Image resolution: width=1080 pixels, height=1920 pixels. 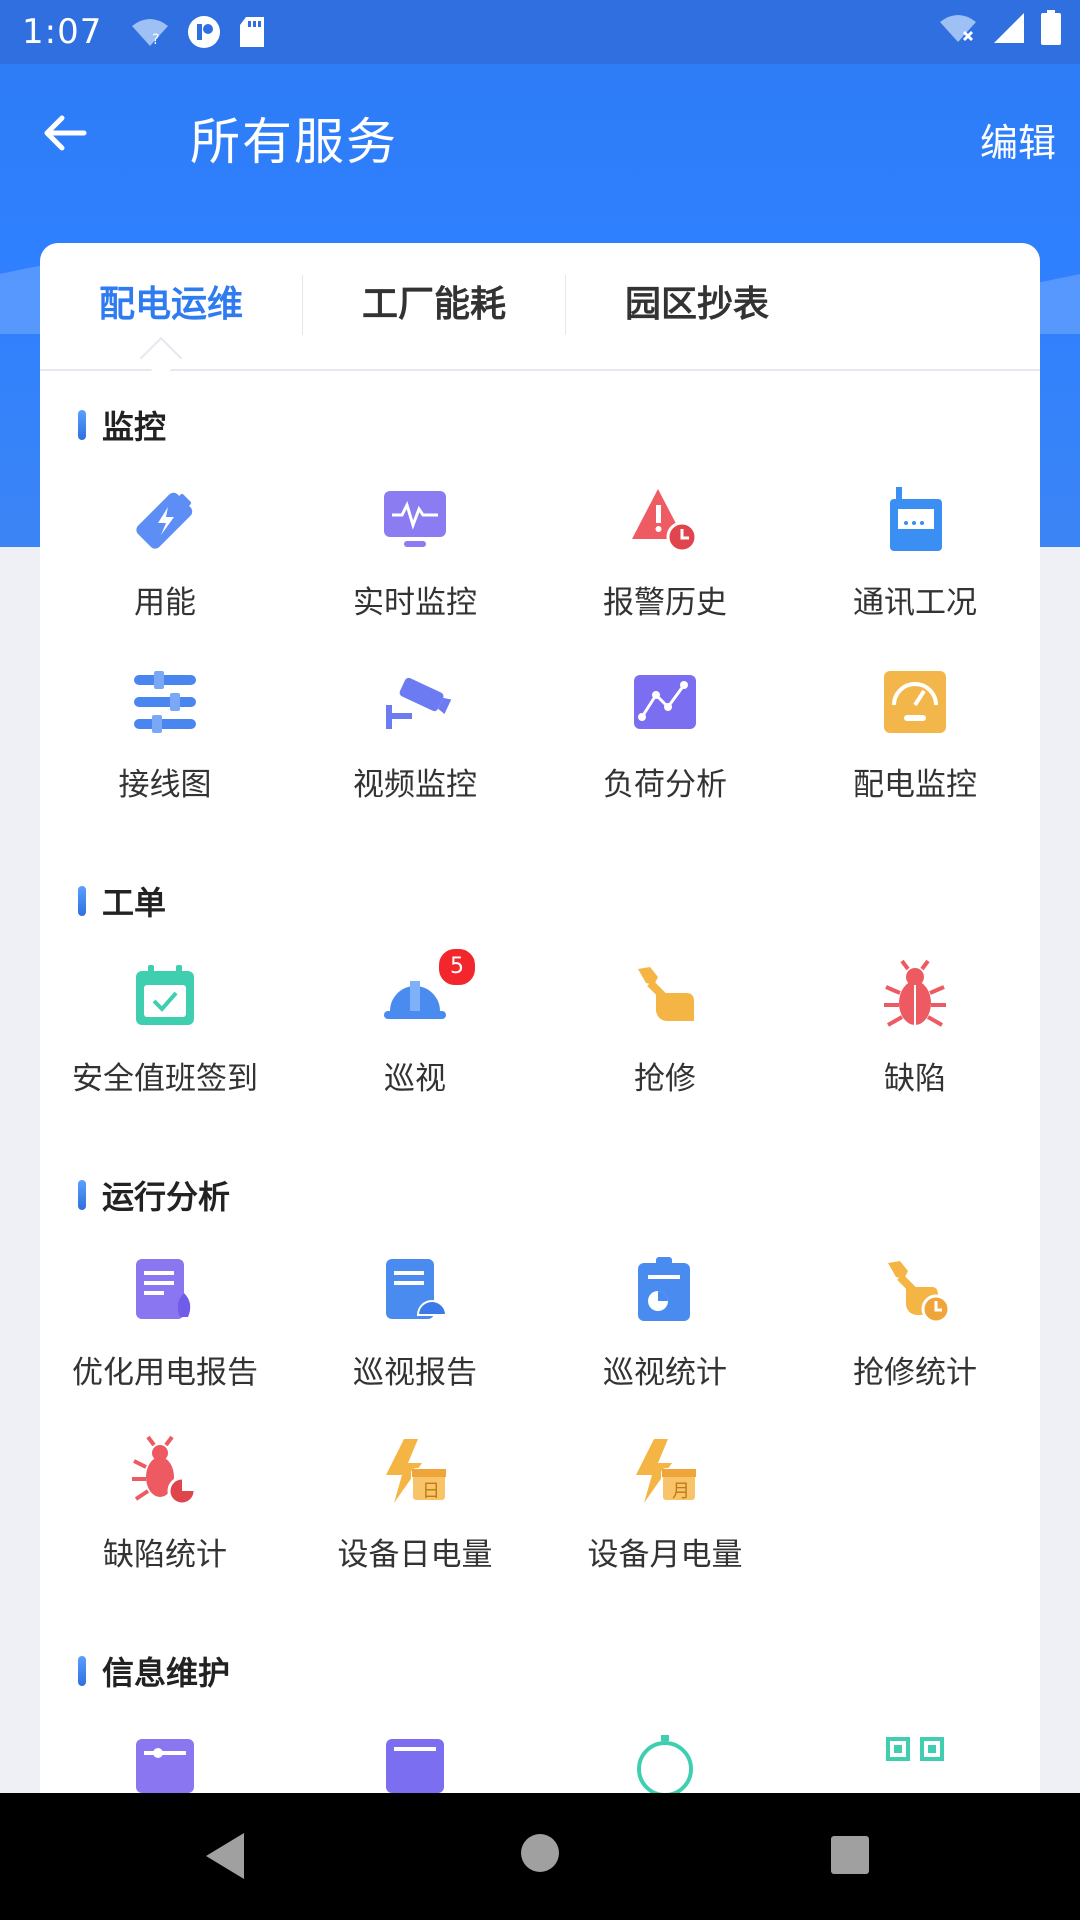 I want to click on alarm-clock-icon, so click(x=665, y=521).